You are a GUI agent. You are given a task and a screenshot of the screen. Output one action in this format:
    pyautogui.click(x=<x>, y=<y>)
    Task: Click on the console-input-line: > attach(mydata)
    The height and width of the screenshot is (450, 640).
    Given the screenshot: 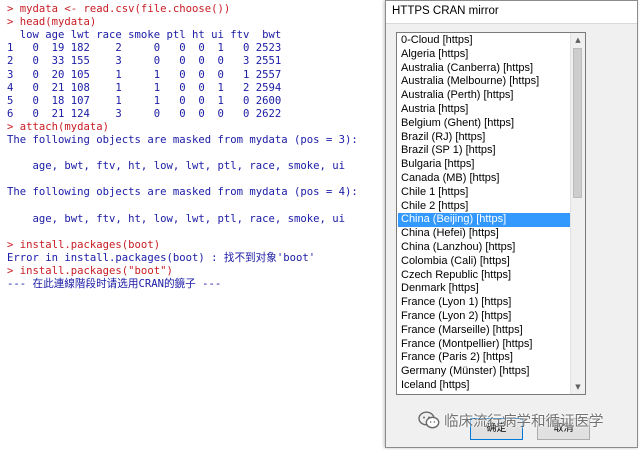 What is the action you would take?
    pyautogui.click(x=58, y=126)
    